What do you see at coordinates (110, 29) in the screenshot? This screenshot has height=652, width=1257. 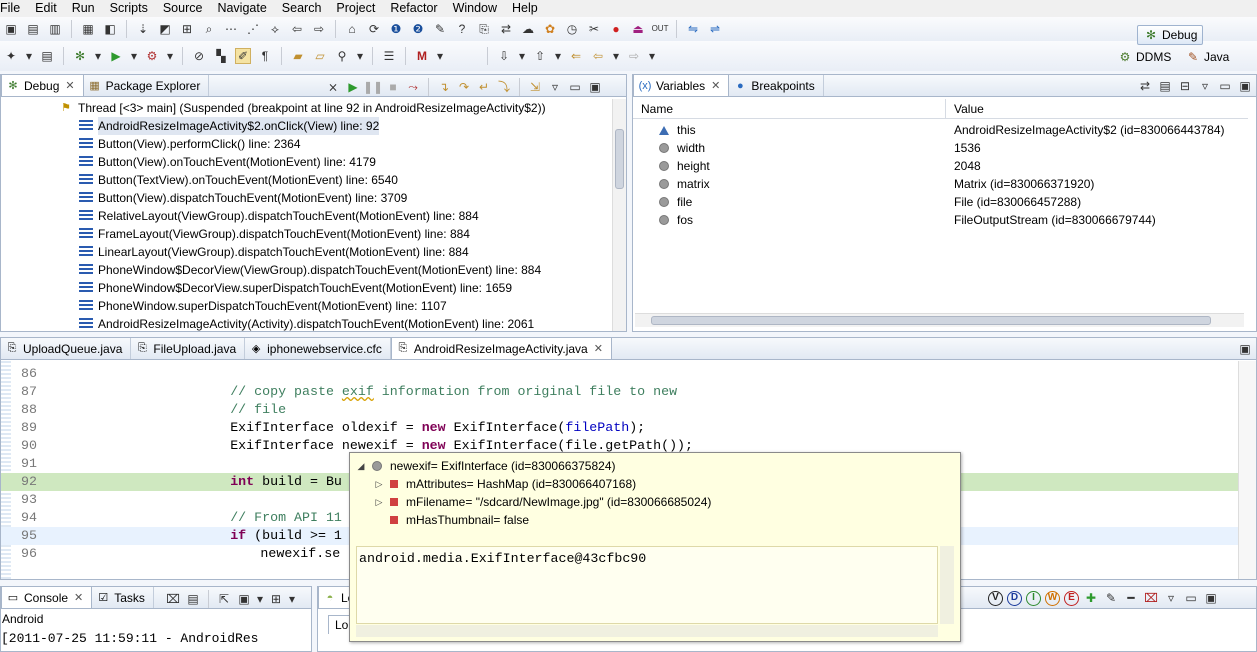 I see `new-class-icon: ◧` at bounding box center [110, 29].